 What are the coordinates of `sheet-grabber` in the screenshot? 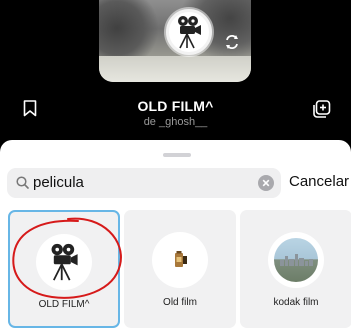 It's located at (177, 155).